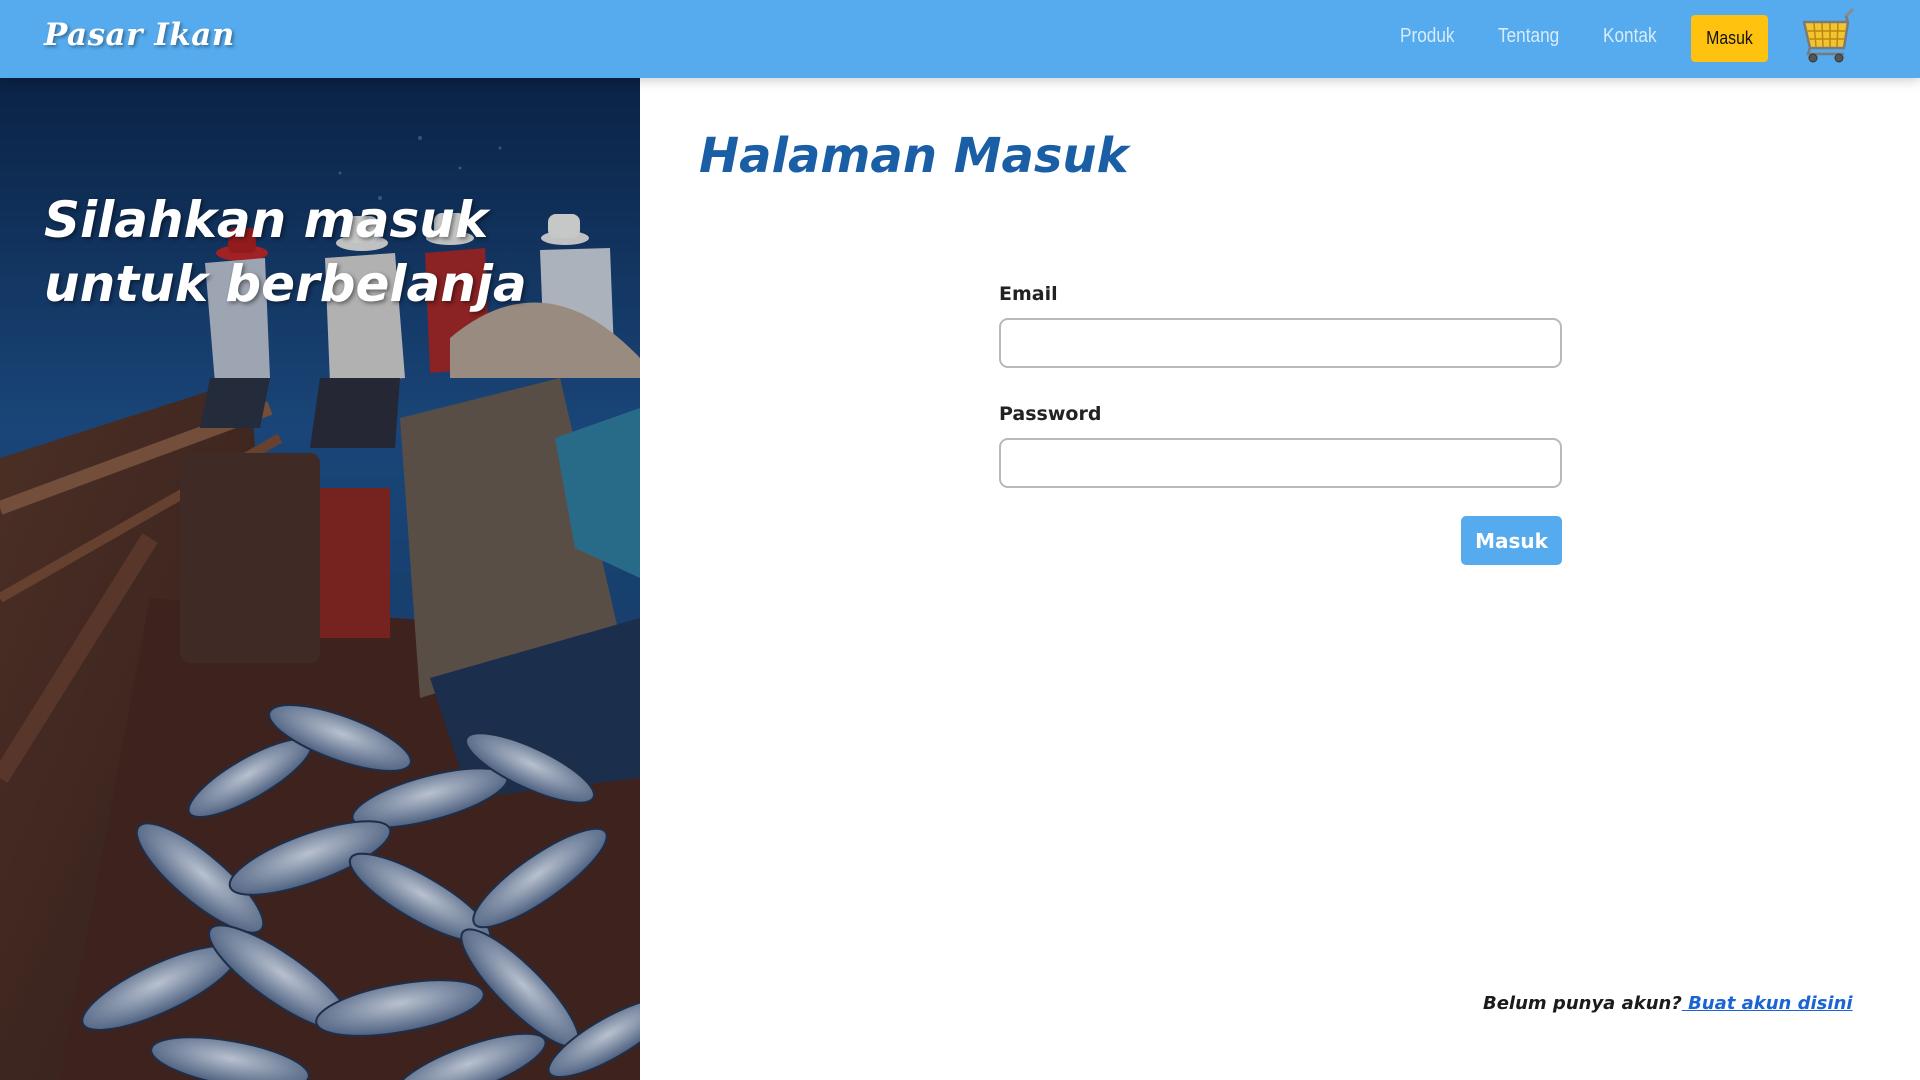 This screenshot has width=1920, height=1080. I want to click on brand-logo: Pasar Ikan, so click(139, 35).